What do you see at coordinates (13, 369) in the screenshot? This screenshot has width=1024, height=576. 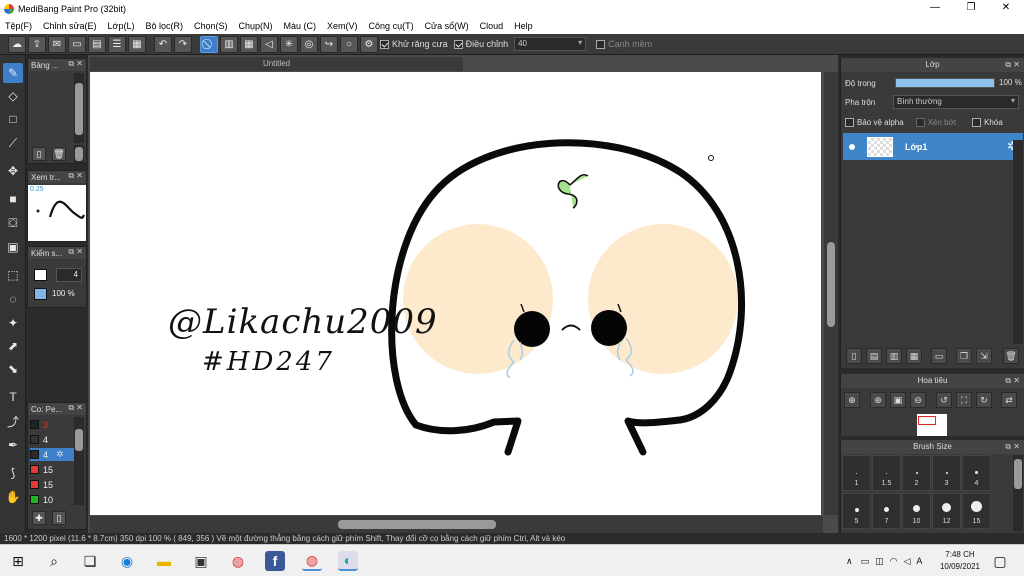 I see `select-eraser-tool-icon: ⬊` at bounding box center [13, 369].